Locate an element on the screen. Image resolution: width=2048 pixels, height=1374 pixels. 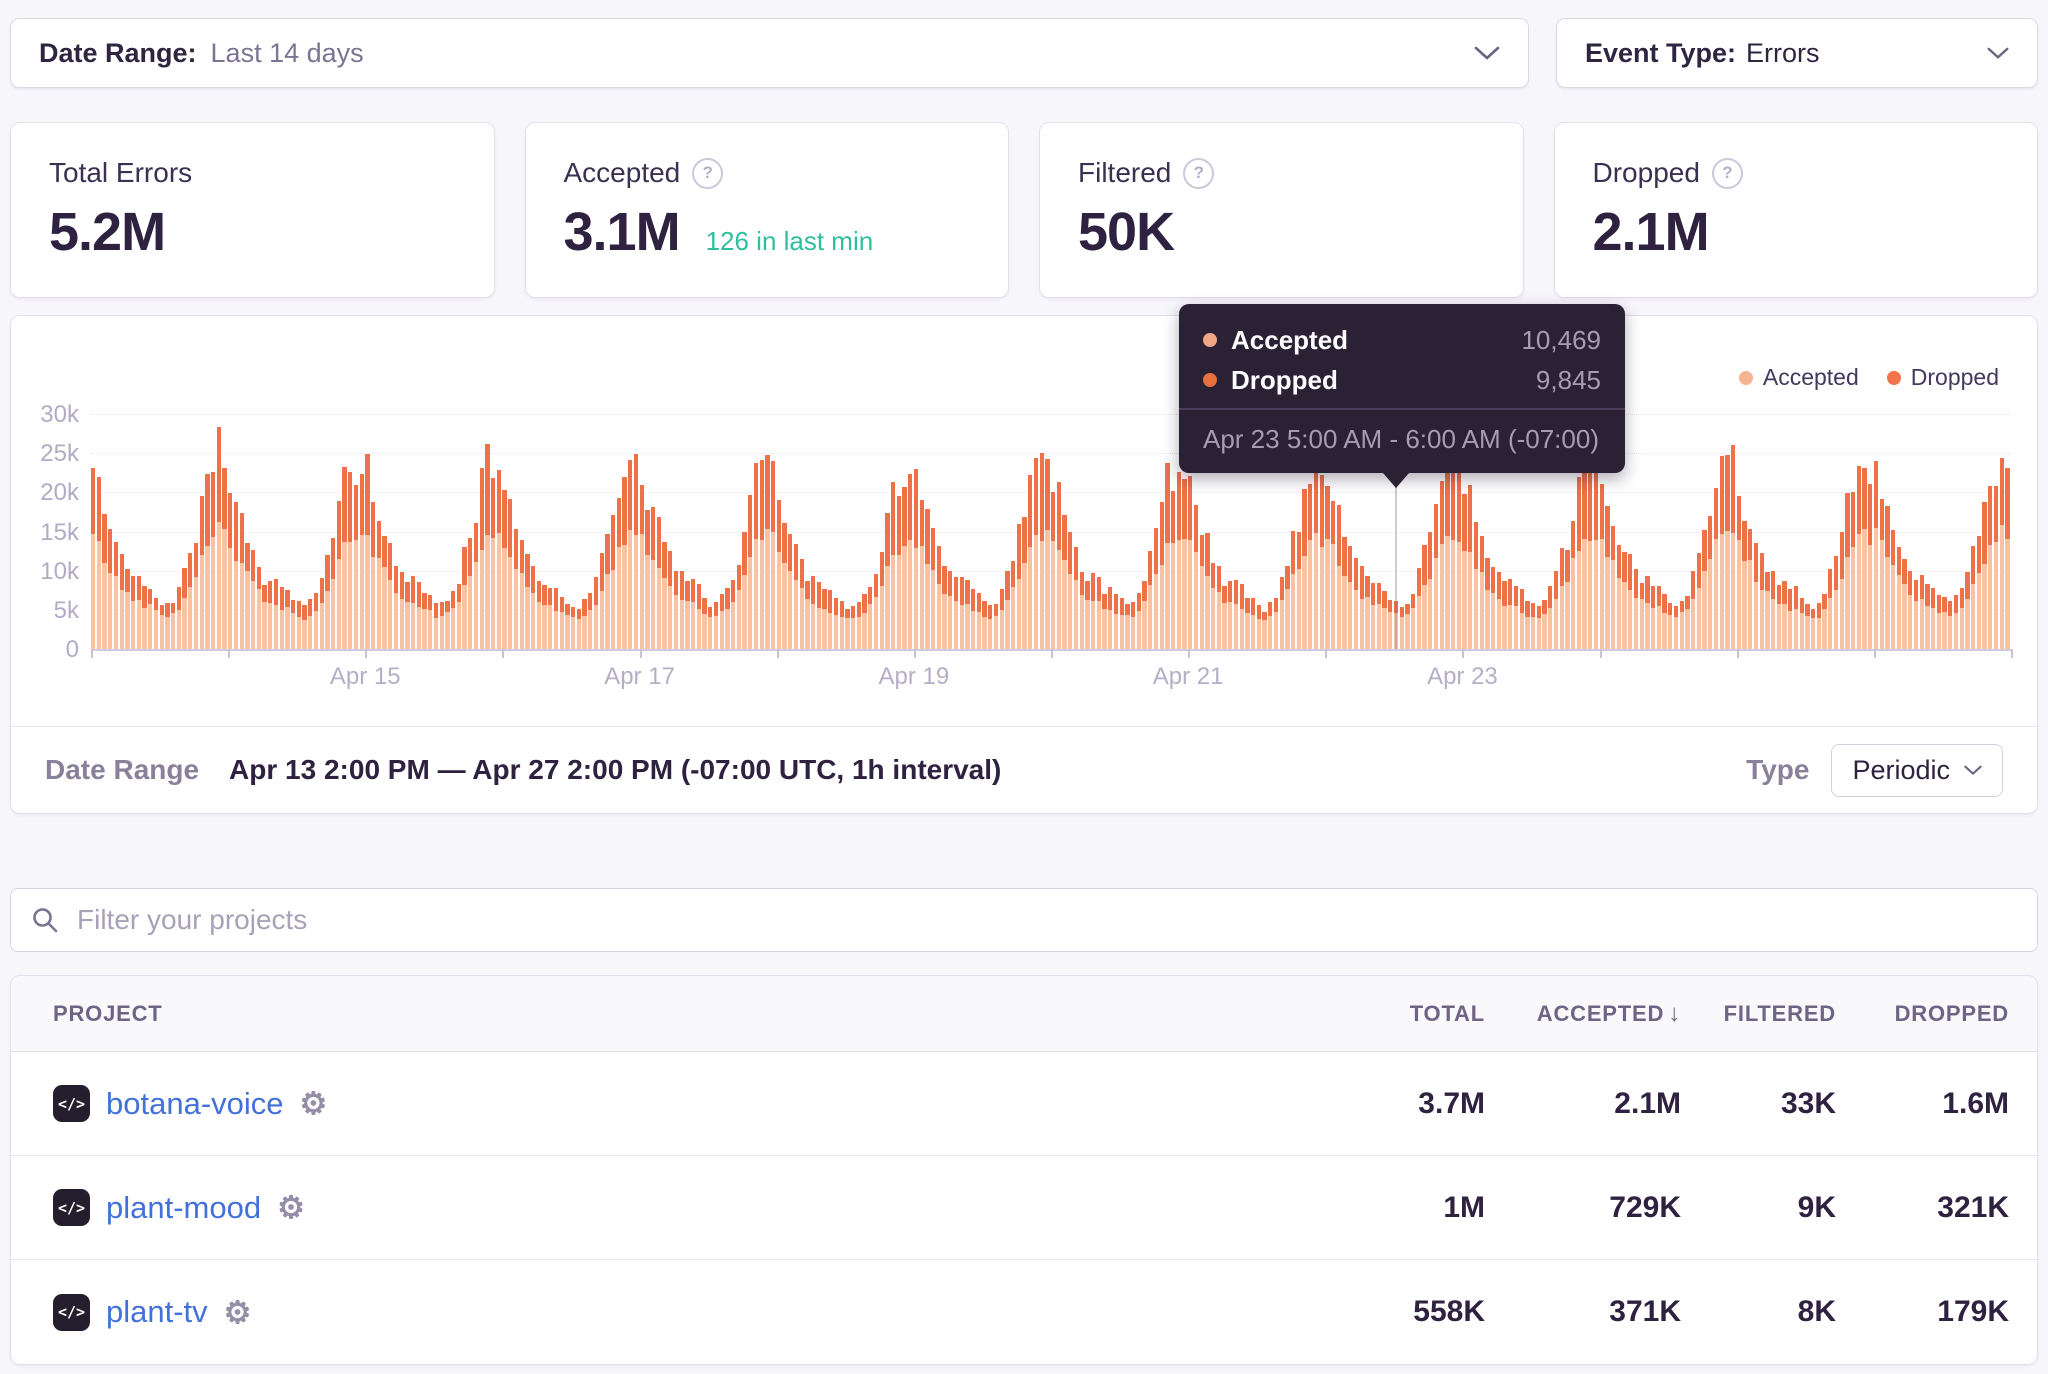
column-header-filtered: FILTERED is located at coordinates (1758, 1014).